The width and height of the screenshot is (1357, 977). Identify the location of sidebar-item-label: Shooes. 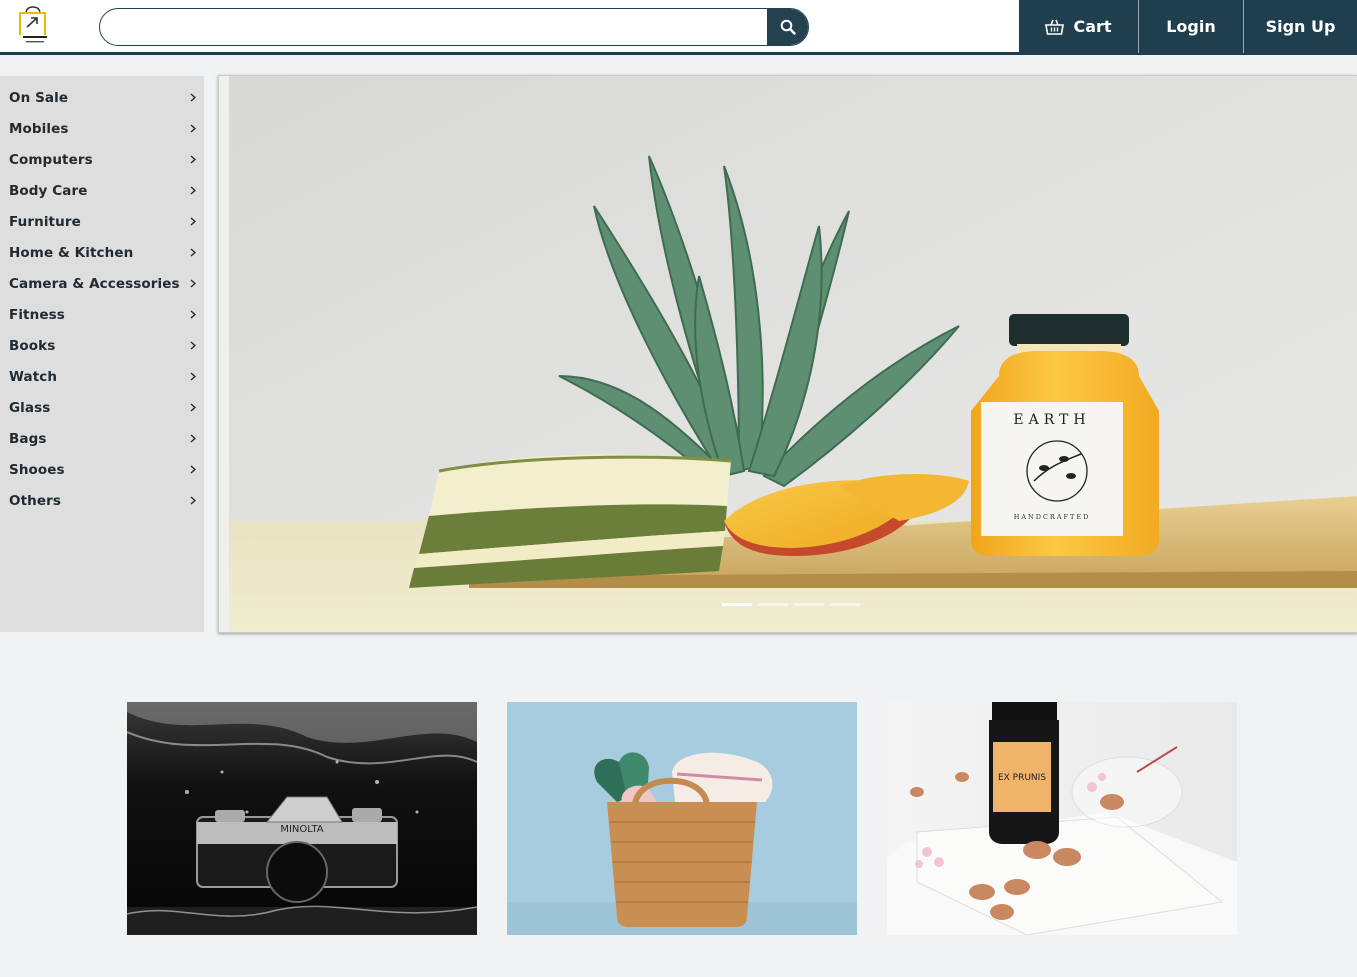
(37, 469).